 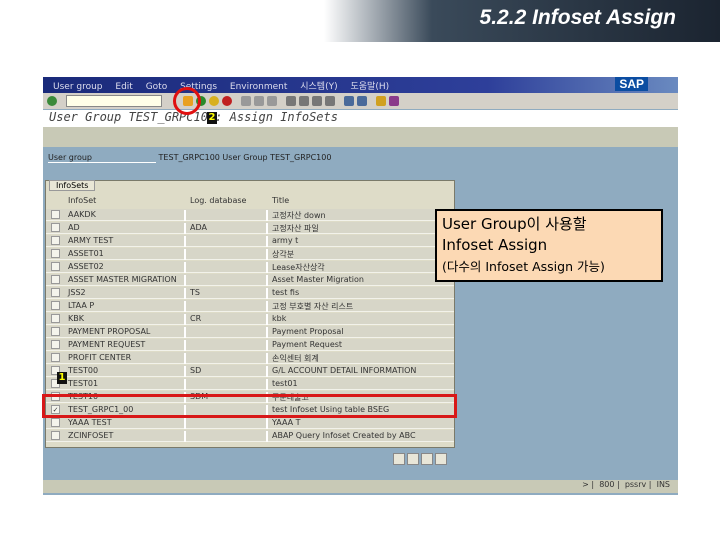 What do you see at coordinates (285, 383) in the screenshot?
I see `cell-title: test01` at bounding box center [285, 383].